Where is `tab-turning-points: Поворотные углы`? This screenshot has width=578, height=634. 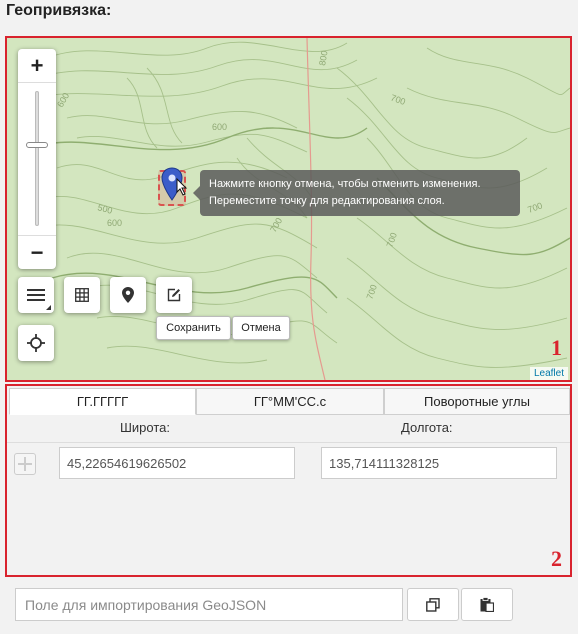
tab-turning-points: Поворотные углы is located at coordinates (477, 401).